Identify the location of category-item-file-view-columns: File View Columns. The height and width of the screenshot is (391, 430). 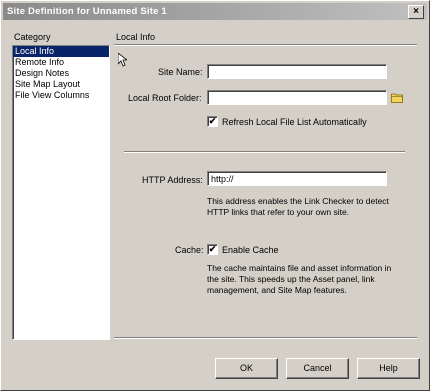
(61, 95).